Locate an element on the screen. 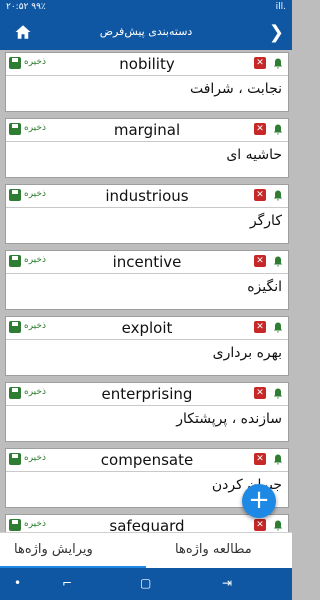 This screenshot has height=600, width=320. meaning-text: انگیزه is located at coordinates (264, 287).